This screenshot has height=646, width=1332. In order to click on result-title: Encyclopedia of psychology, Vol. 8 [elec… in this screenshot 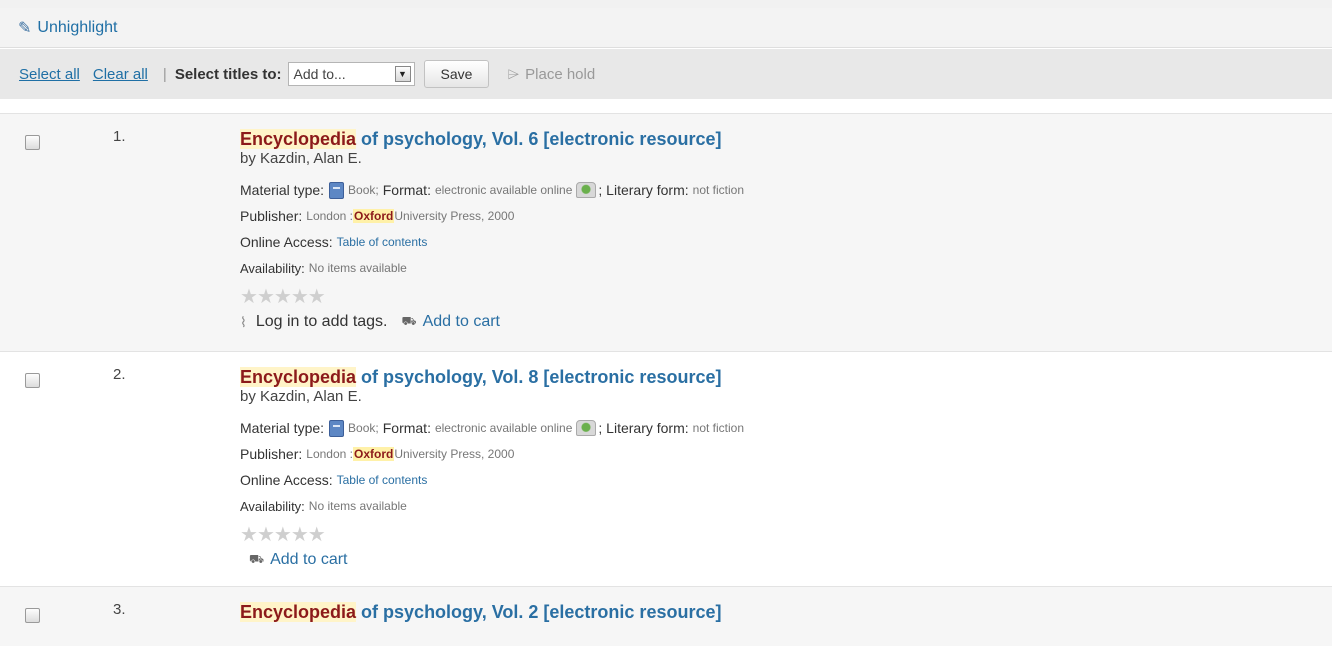, I will do `click(690, 377)`.